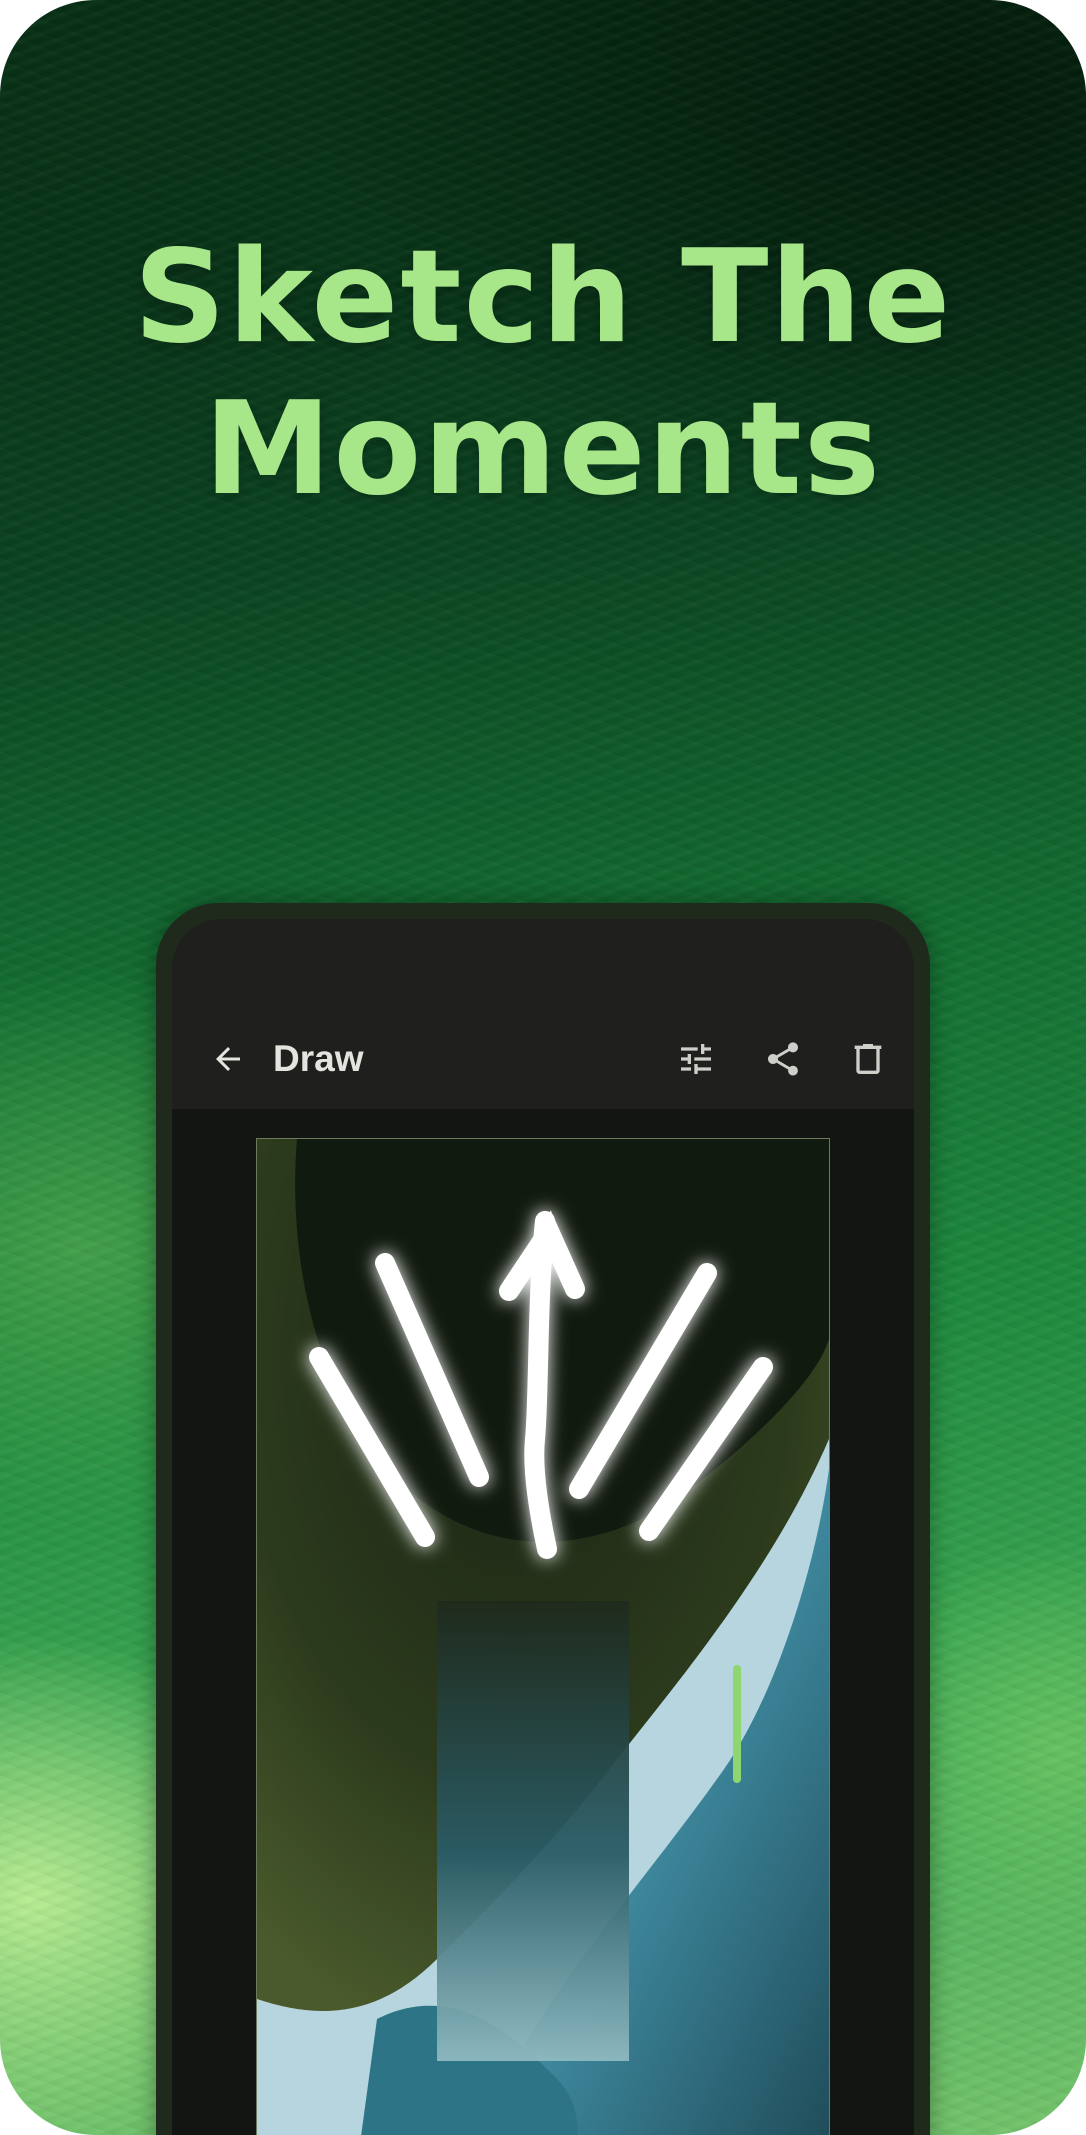 The width and height of the screenshot is (1086, 2135). Describe the element at coordinates (543, 964) in the screenshot. I see `status-bar` at that location.